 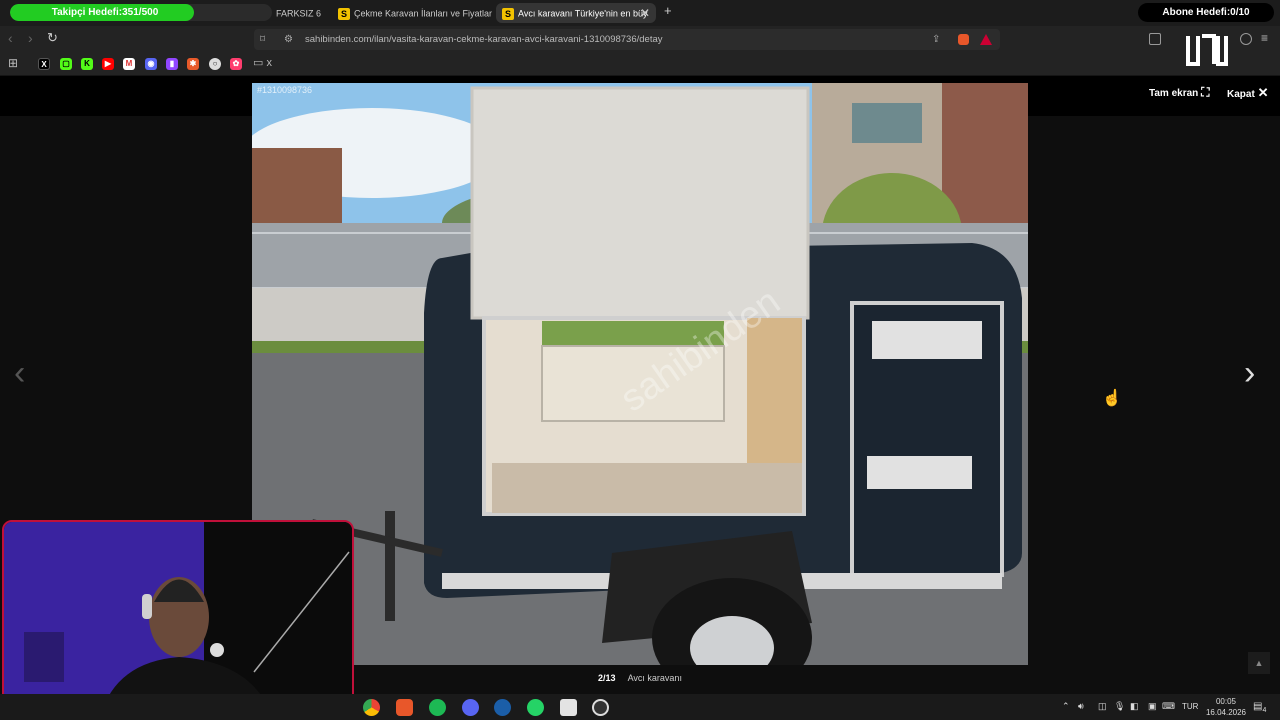 What do you see at coordinates (607, 678) in the screenshot?
I see `image-counter: 2/13` at bounding box center [607, 678].